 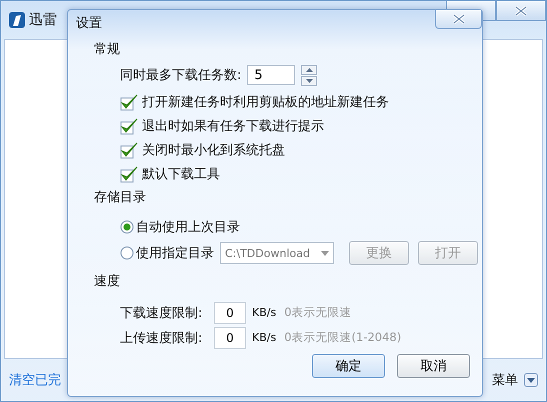 I want to click on section-heading: 常规, so click(x=107, y=50).